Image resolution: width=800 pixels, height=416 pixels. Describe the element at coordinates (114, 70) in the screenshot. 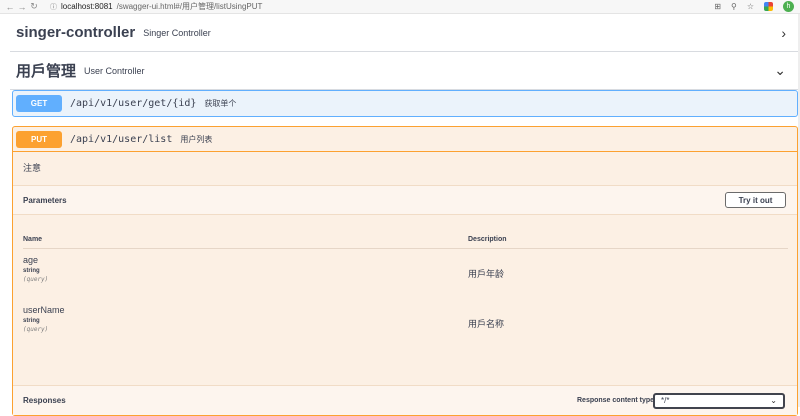

I see `tag-description: User Controller` at that location.